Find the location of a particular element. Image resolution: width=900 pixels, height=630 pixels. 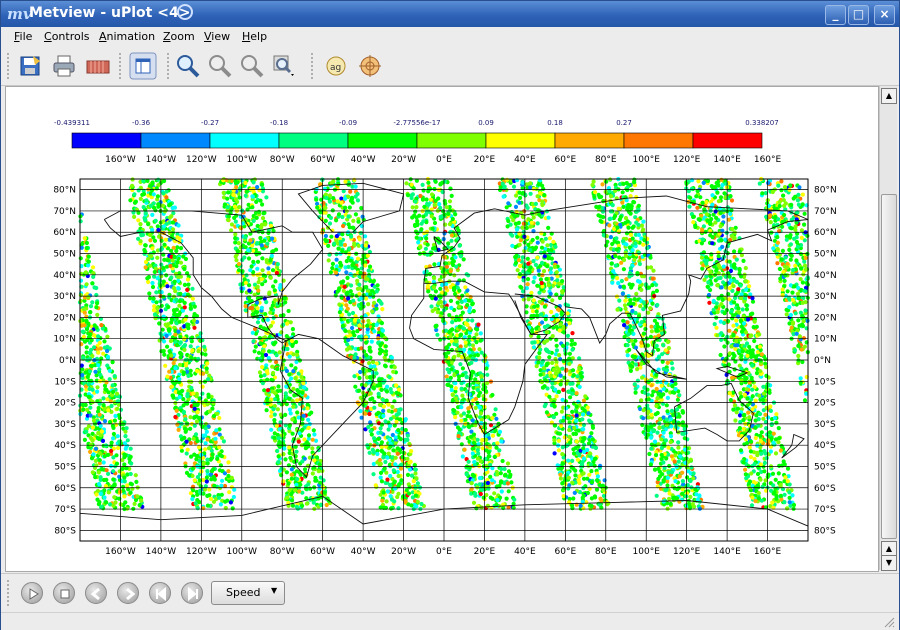

zoom-in-icon is located at coordinates (188, 66).